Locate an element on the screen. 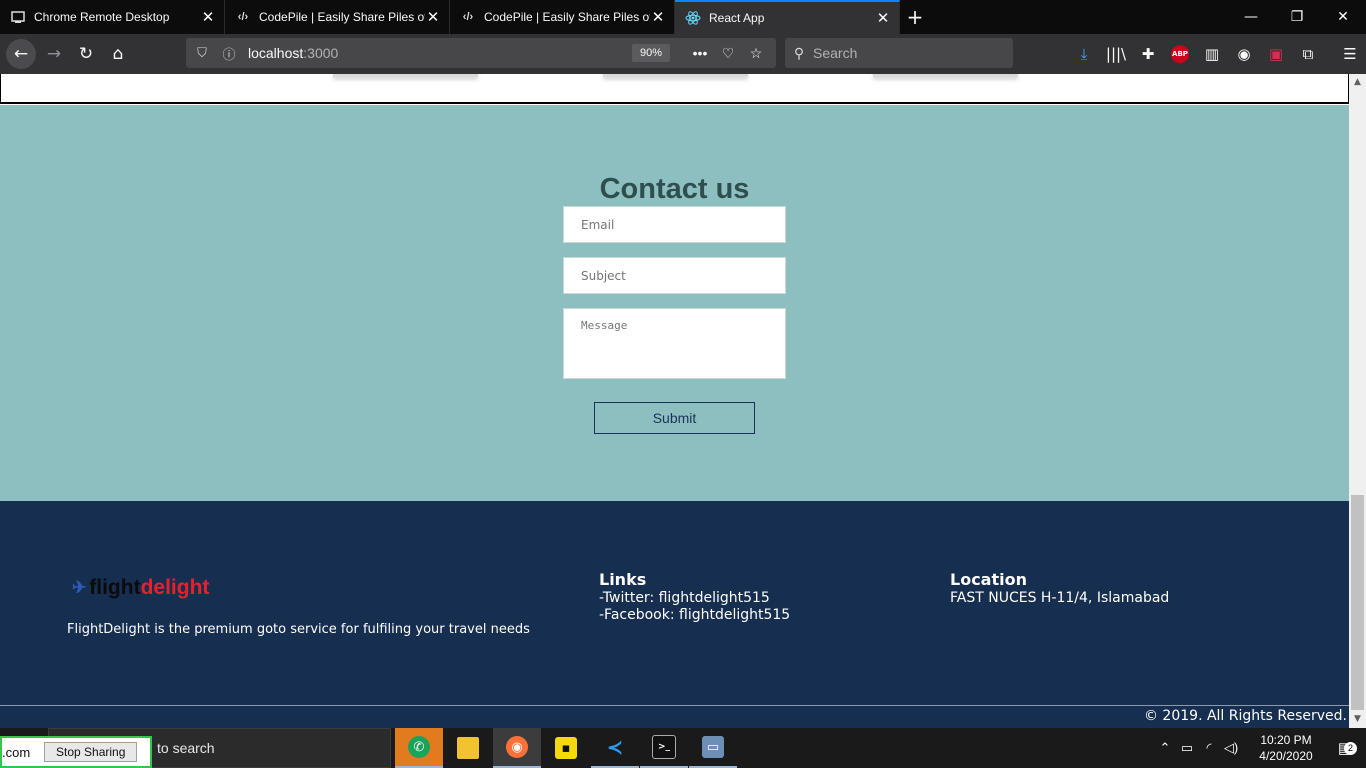 This screenshot has width=1366, height=768. message-placeholder: Message is located at coordinates (604, 325).